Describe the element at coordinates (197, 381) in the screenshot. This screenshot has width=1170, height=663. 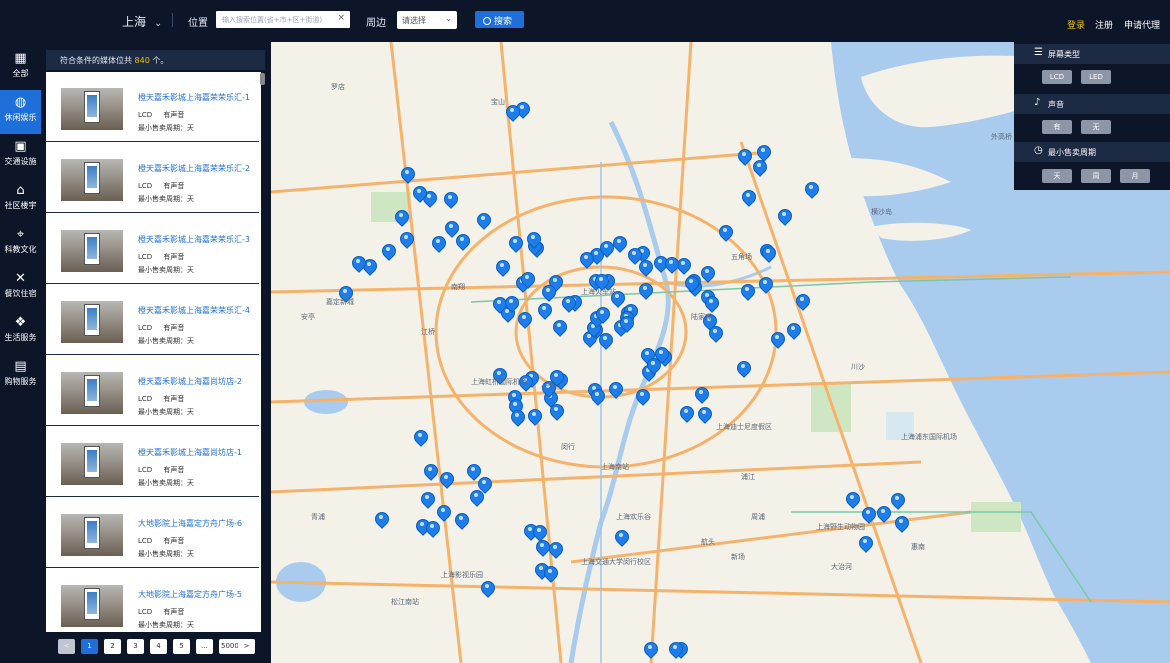
I see `media-title: 橙天嘉禾影城上海嘉尚坊店-2` at that location.